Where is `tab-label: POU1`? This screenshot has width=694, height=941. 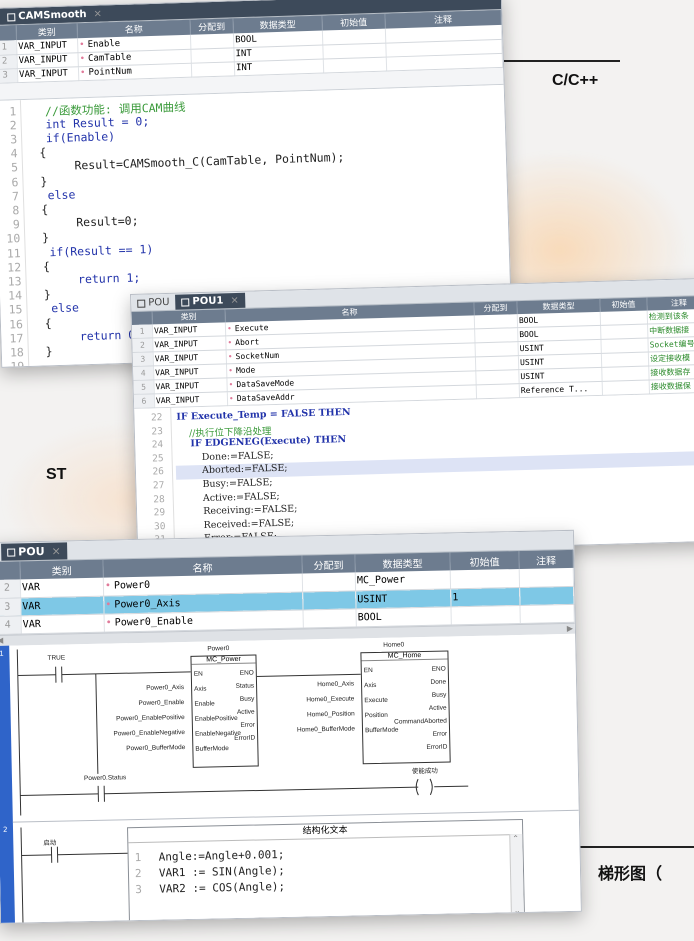
tab-label: POU1 is located at coordinates (208, 301).